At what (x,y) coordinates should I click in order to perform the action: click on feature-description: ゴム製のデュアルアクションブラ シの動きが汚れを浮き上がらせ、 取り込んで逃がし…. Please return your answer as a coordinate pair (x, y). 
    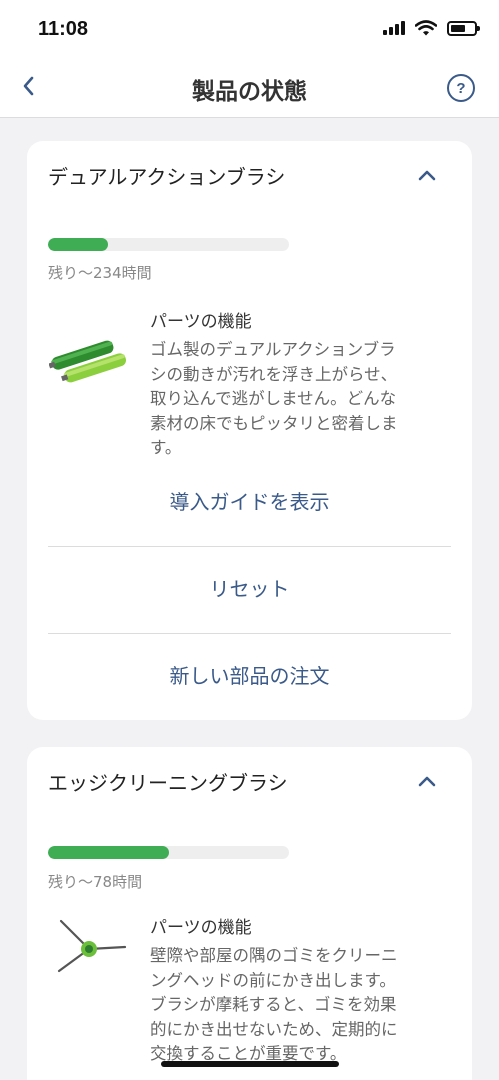
    Looking at the image, I should click on (274, 398).